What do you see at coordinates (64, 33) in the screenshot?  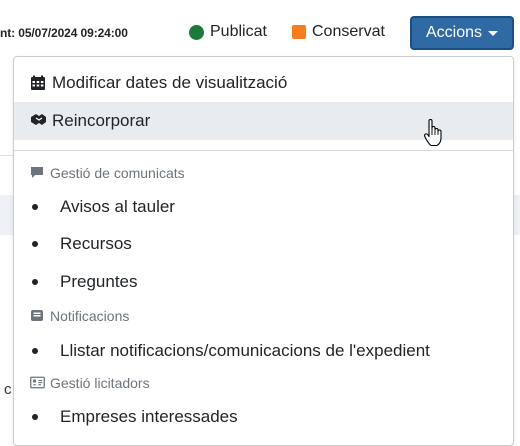 I see `timestamp-label: nt: 05/07/2024 09:24:00` at bounding box center [64, 33].